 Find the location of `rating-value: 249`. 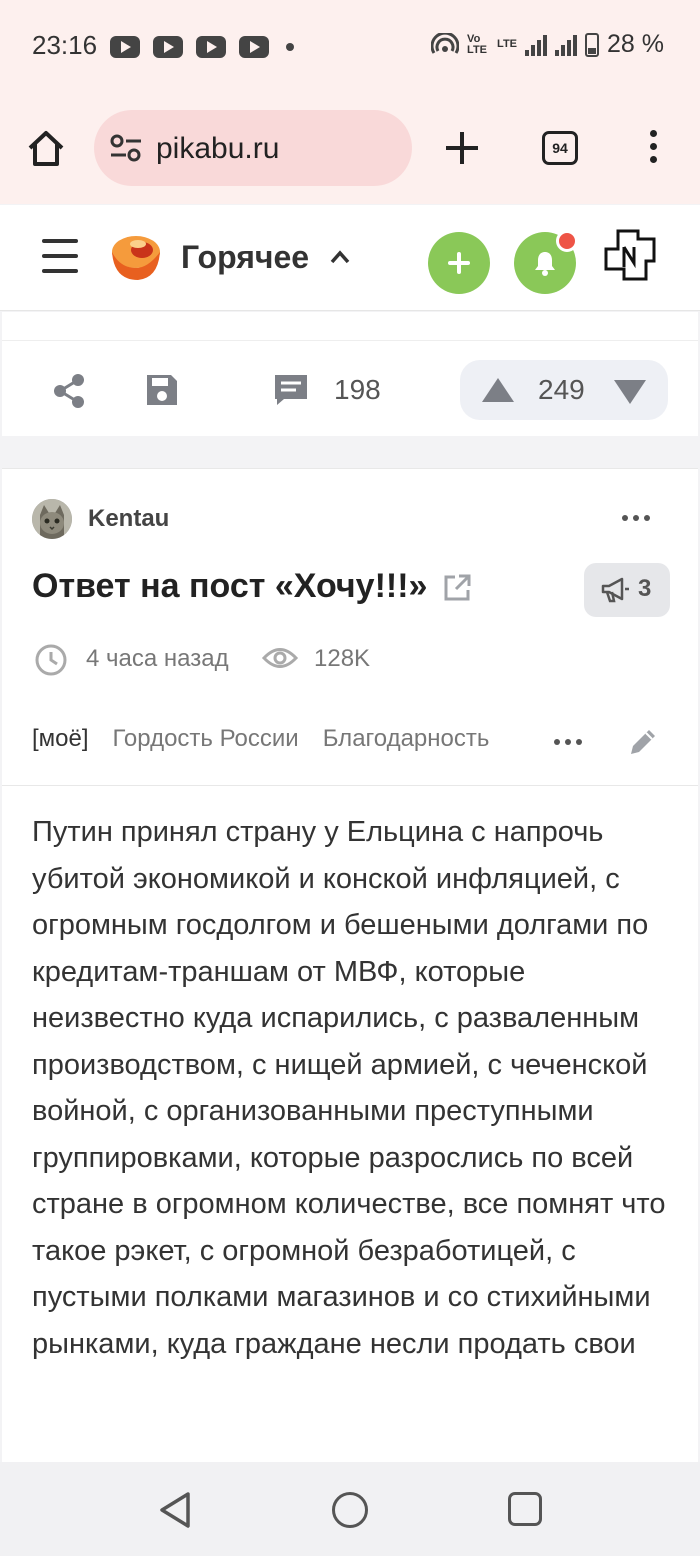

rating-value: 249 is located at coordinates (561, 389).